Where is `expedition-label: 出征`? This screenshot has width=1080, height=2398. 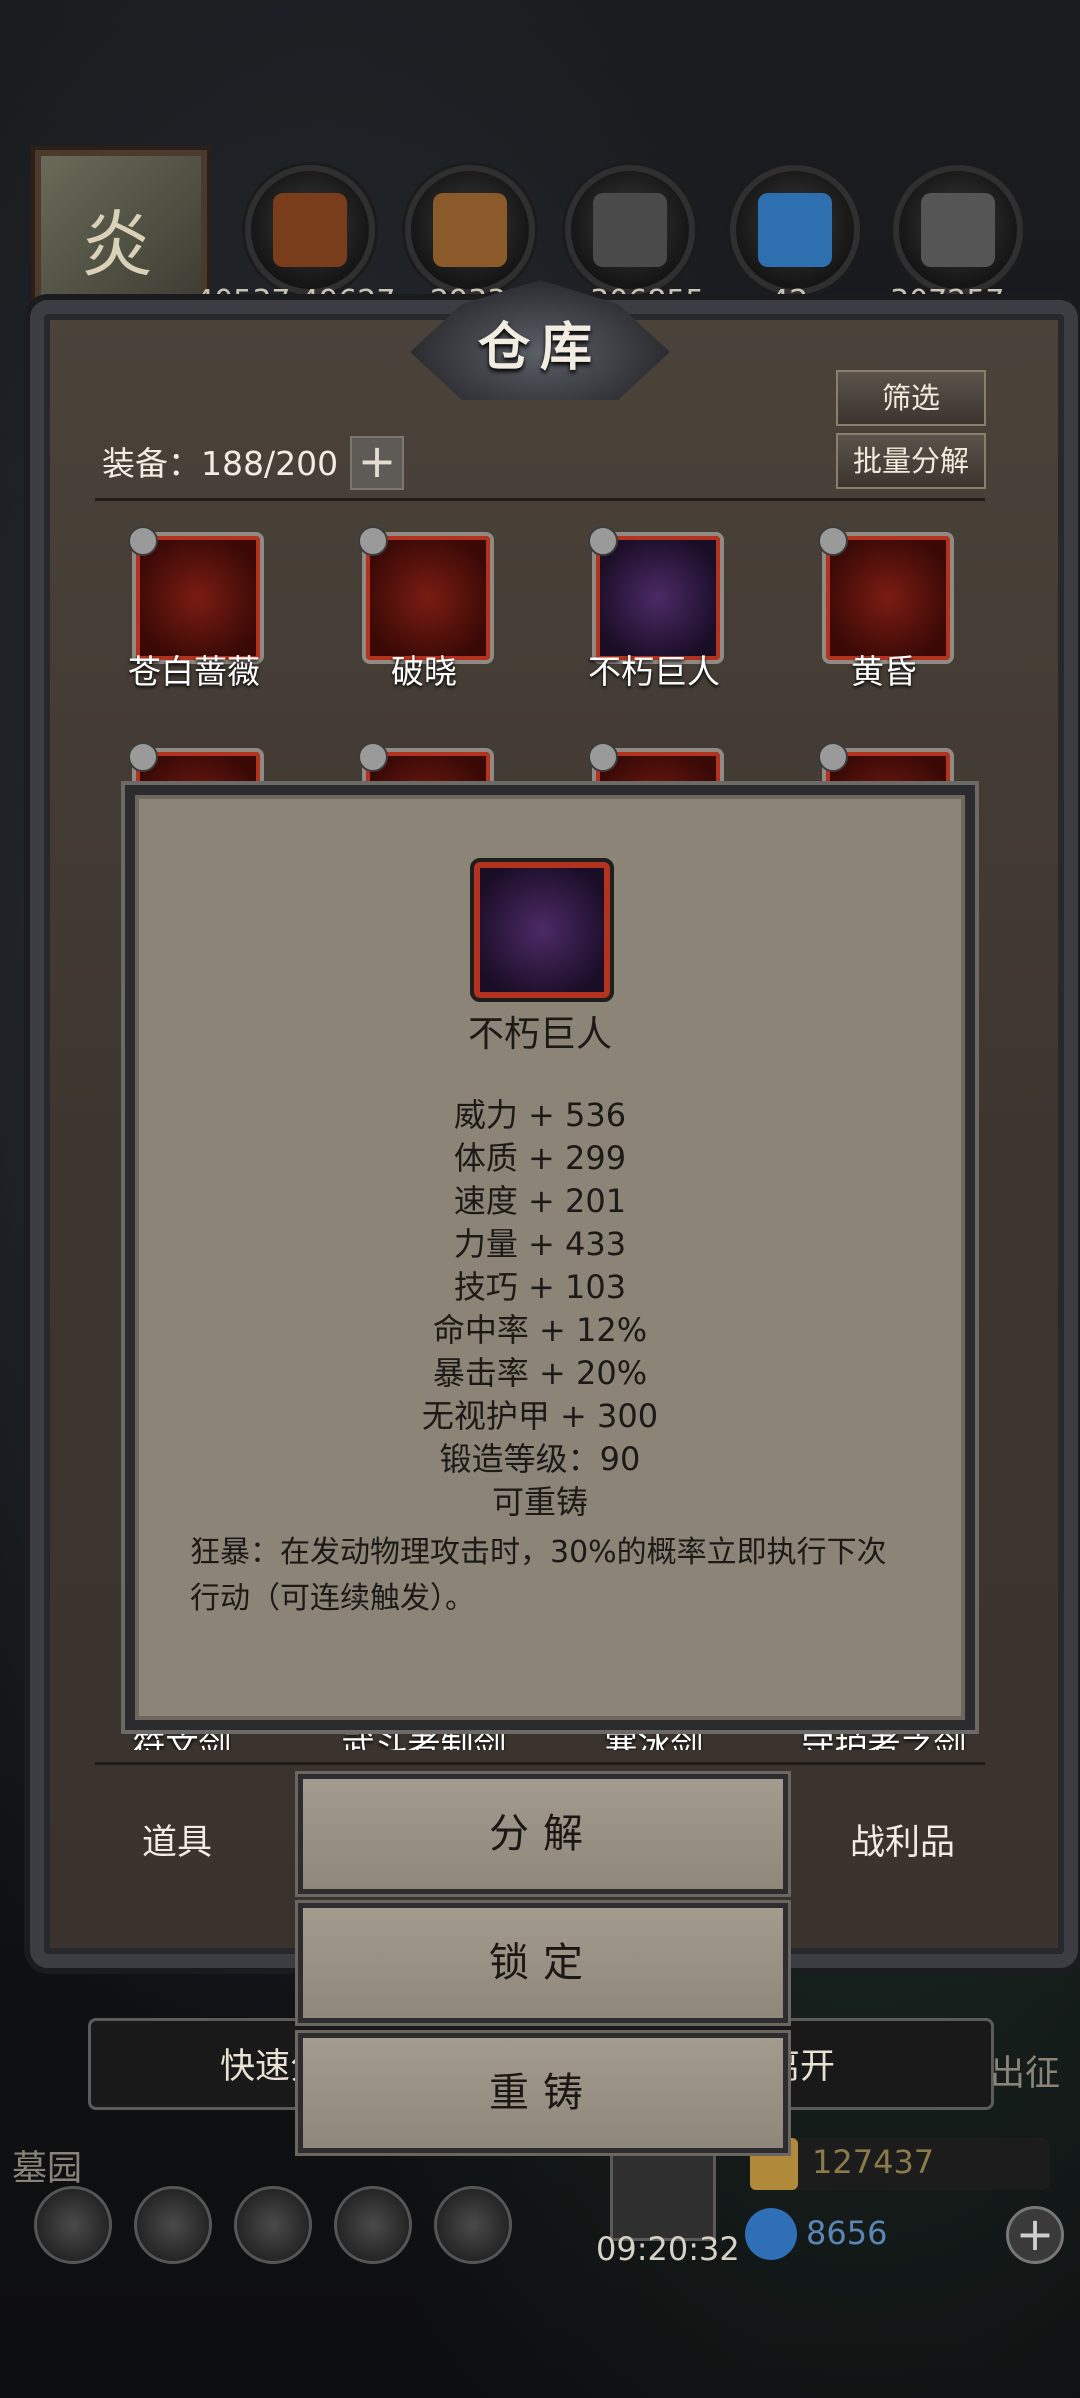
expedition-label: 出征 is located at coordinates (1025, 2070).